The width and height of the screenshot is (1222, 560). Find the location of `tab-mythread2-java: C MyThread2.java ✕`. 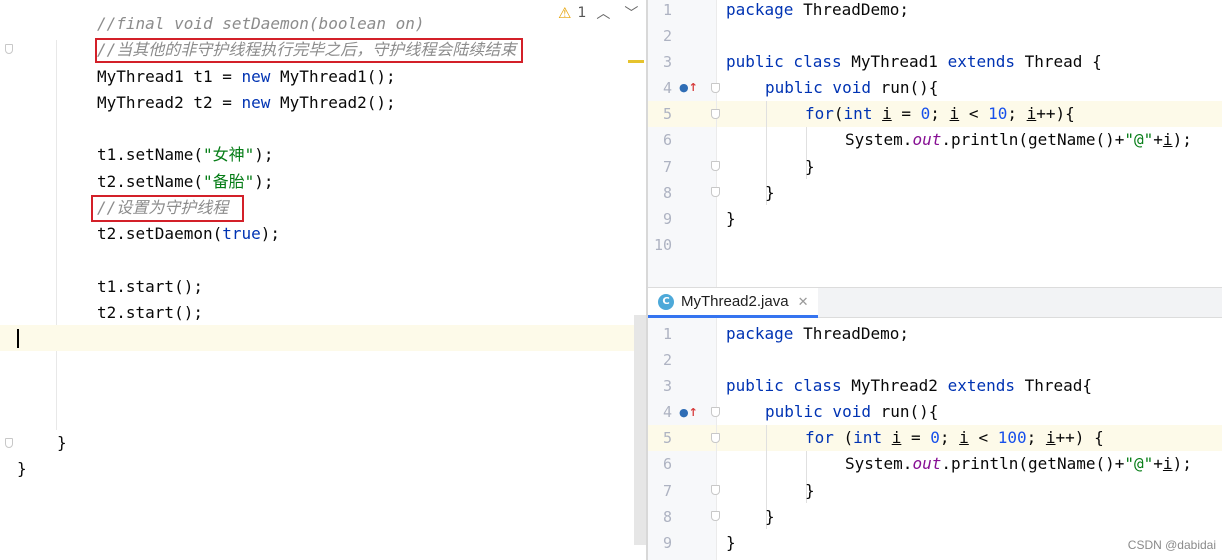

tab-mythread2-java: C MyThread2.java ✕ is located at coordinates (733, 303).